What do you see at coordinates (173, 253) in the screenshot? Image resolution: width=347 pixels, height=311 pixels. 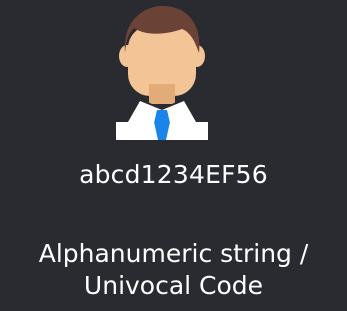 I see `caption-line-1: Alphanumeric string /` at bounding box center [173, 253].